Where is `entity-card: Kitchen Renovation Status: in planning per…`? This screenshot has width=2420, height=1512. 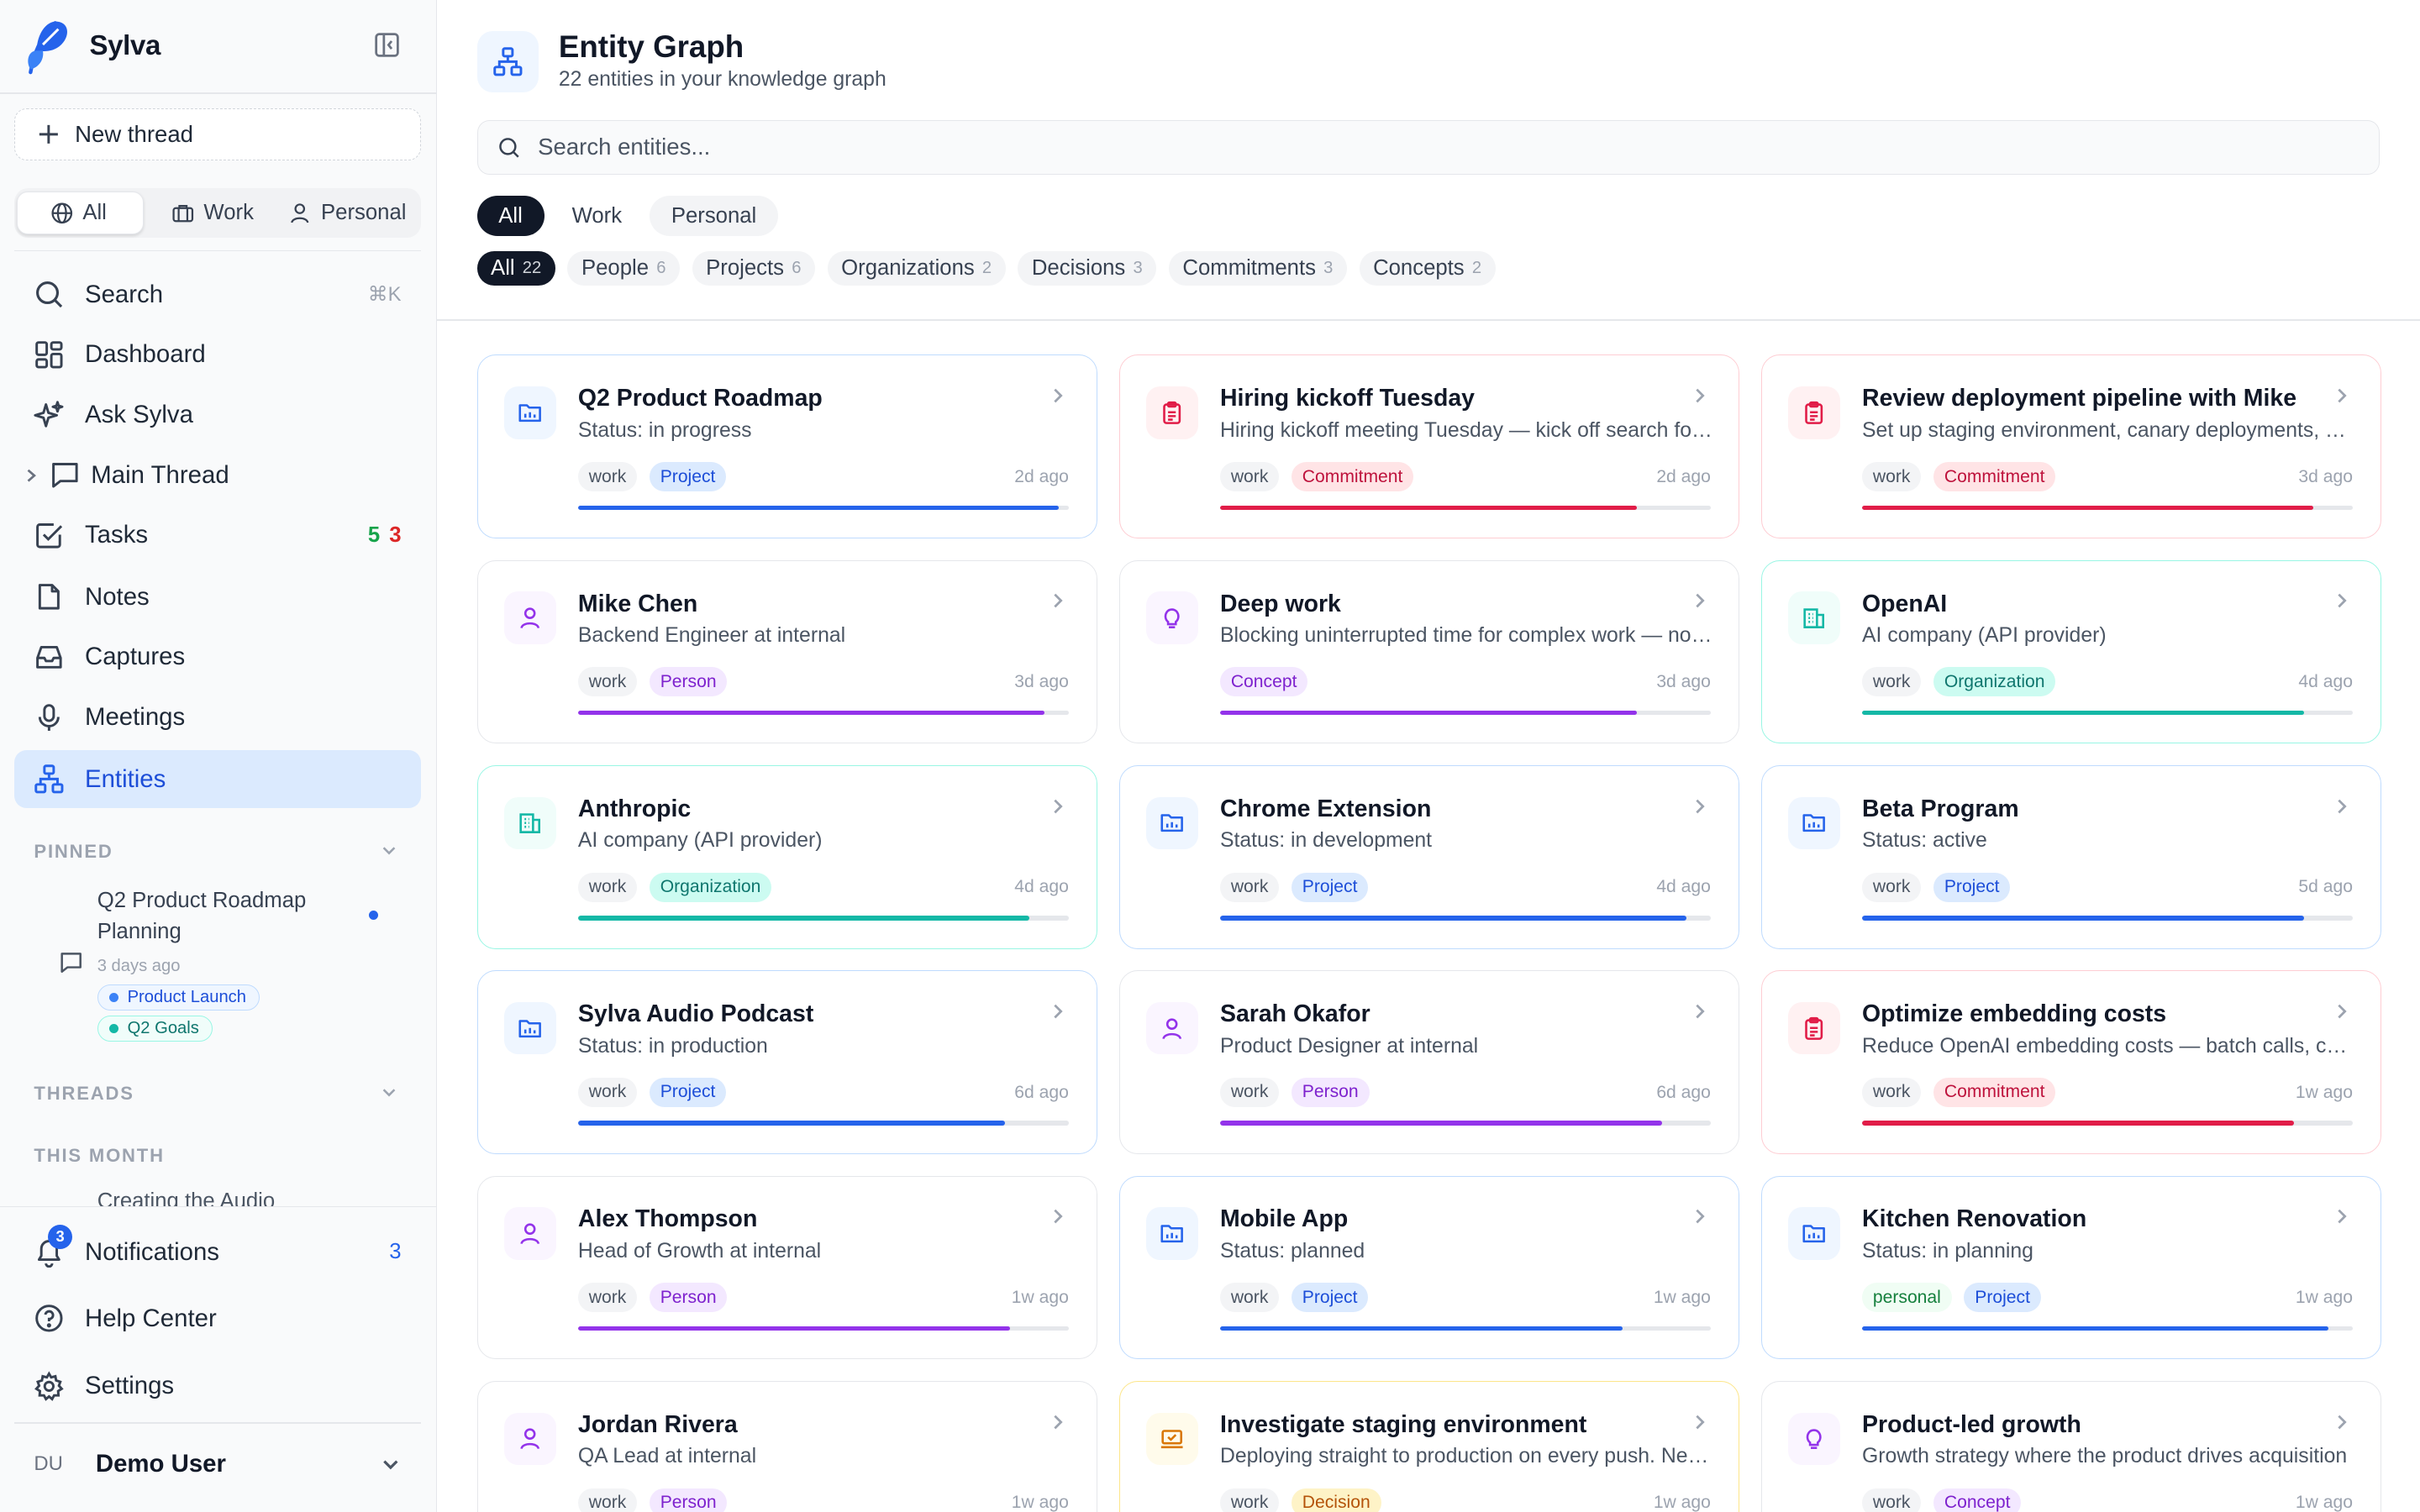 entity-card: Kitchen Renovation Status: in planning per… is located at coordinates (2070, 1267).